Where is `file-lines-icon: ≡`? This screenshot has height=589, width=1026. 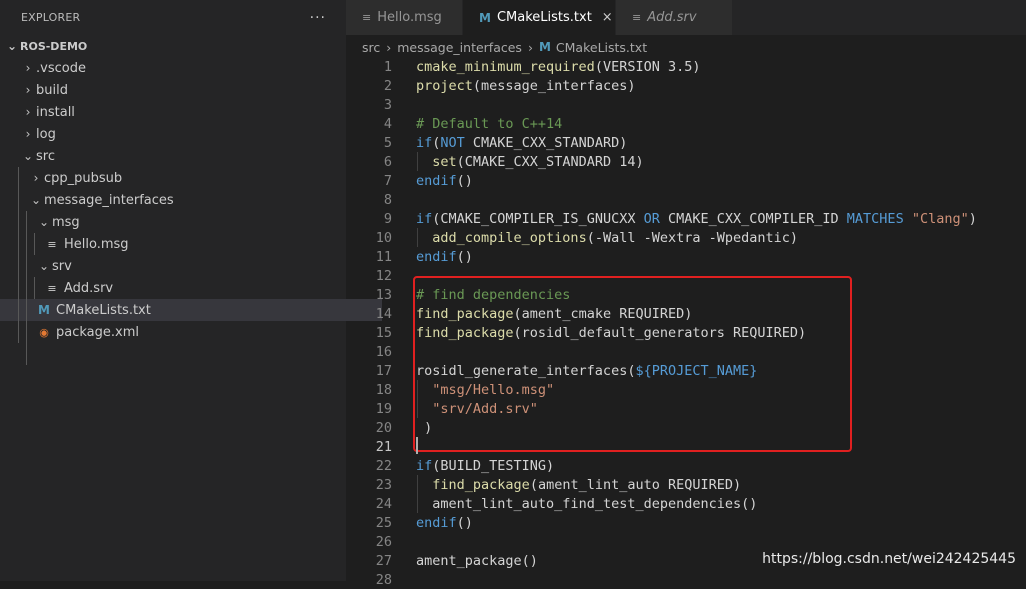 file-lines-icon: ≡ is located at coordinates (367, 17).